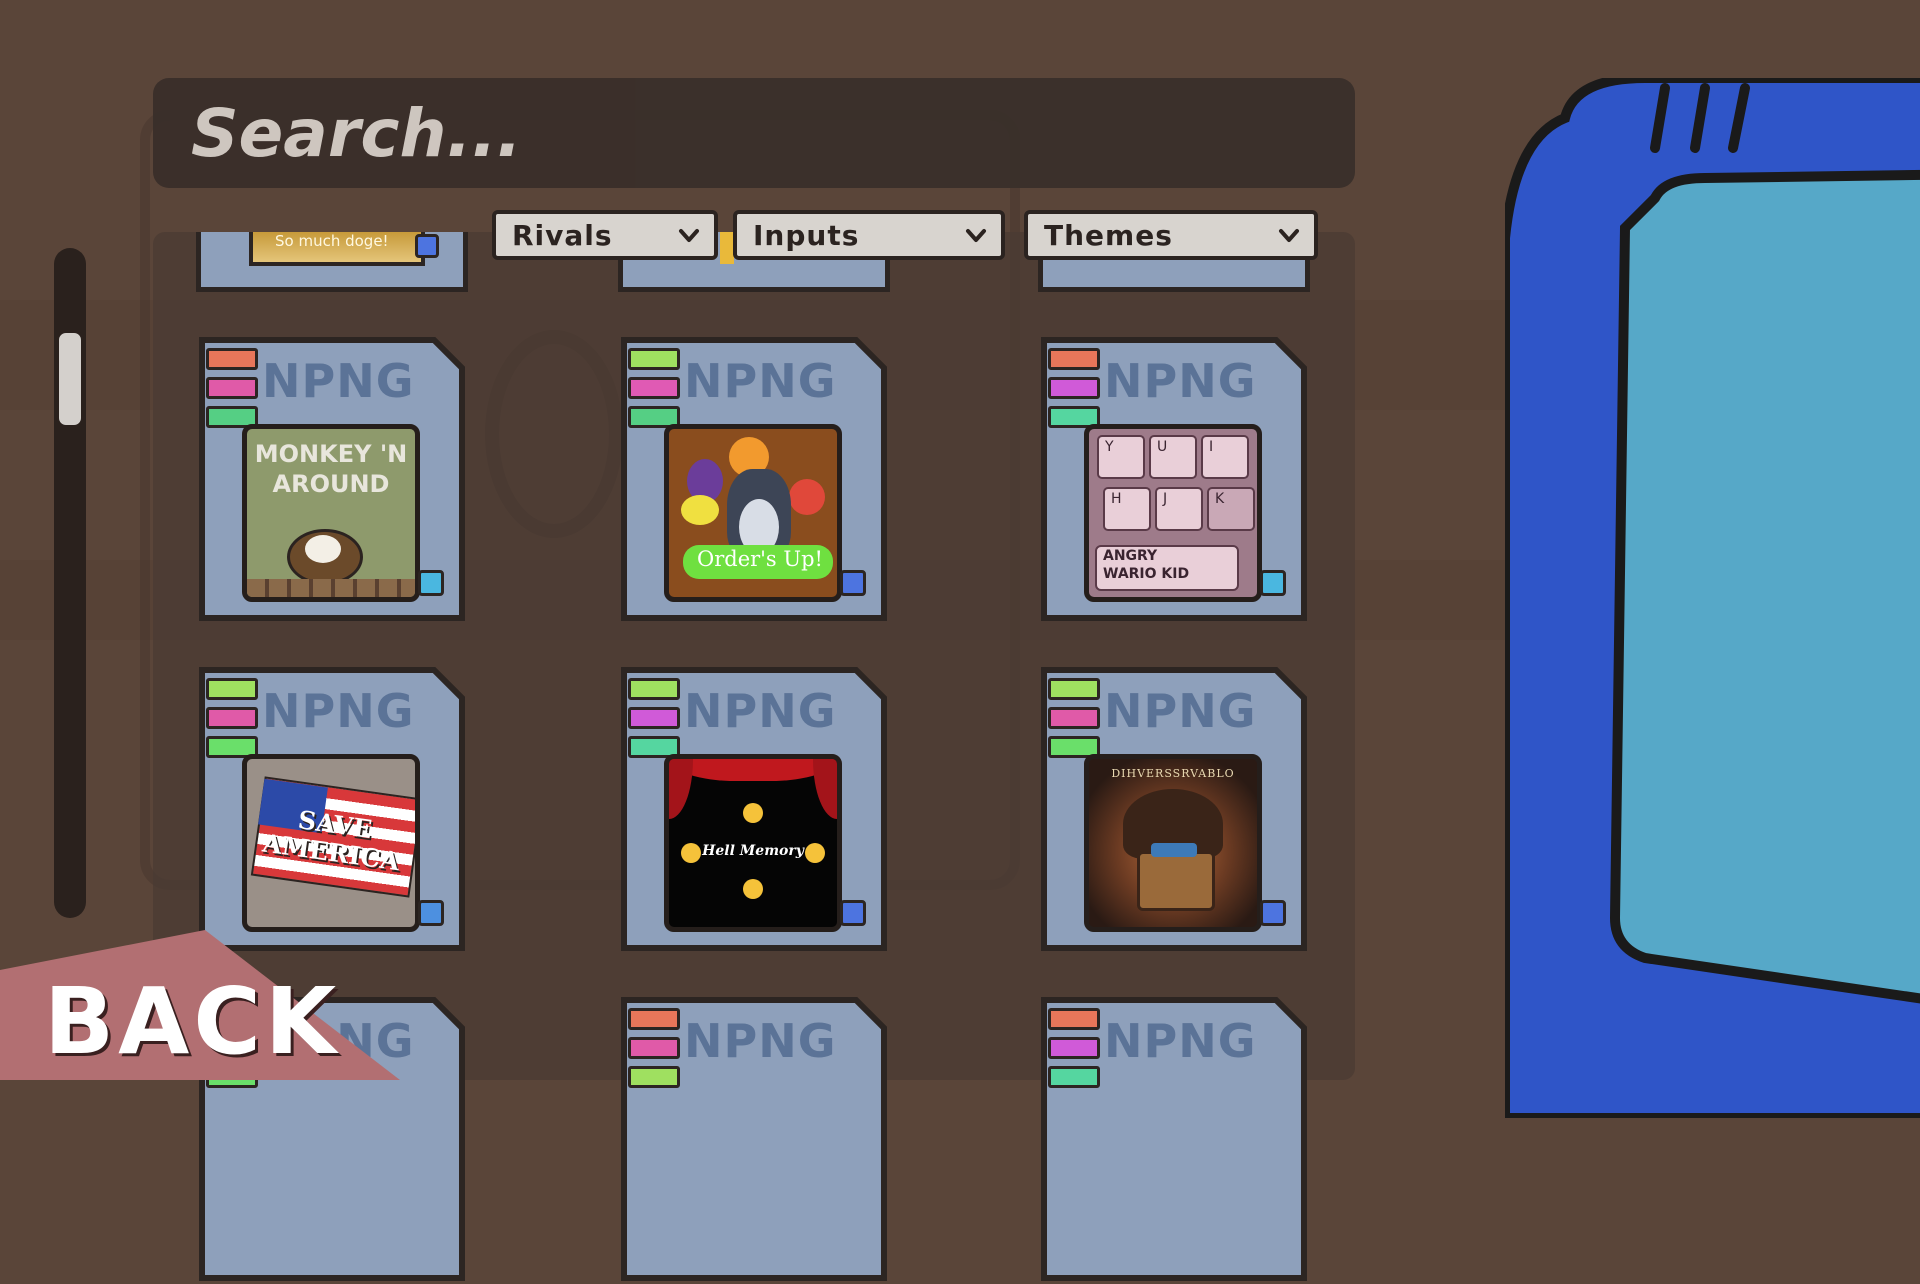 This screenshot has height=1284, width=1920. Describe the element at coordinates (760, 559) in the screenshot. I see `thumb-title: Order's Up!` at that location.